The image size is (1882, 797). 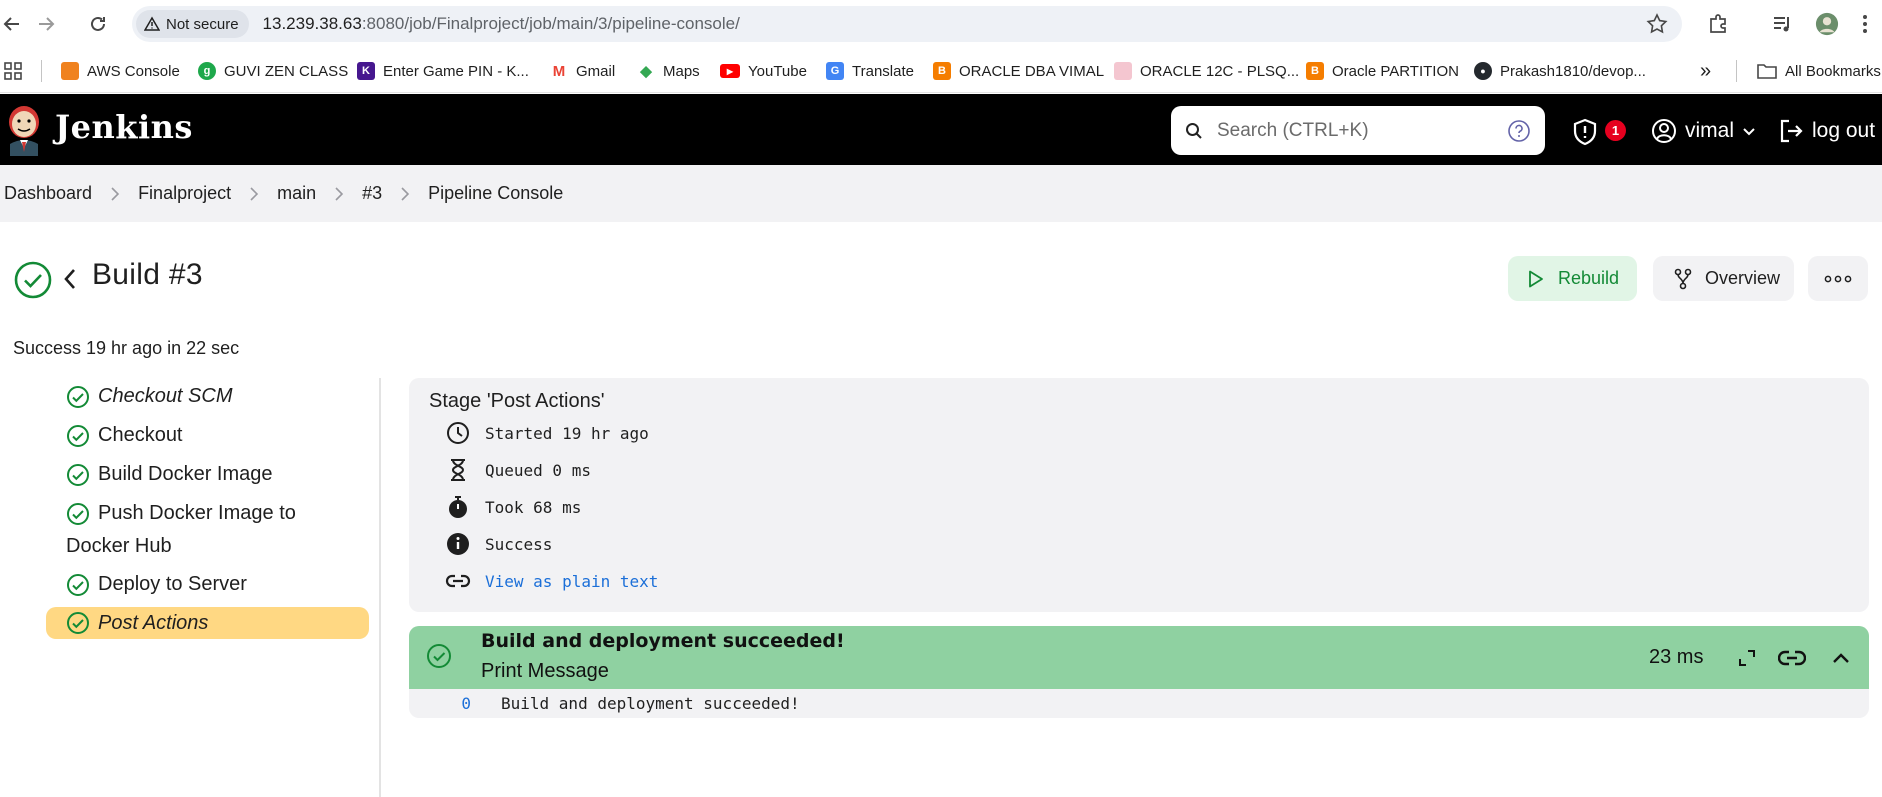 I want to click on bookmark-youtube: ▶ YouTube, so click(x=763, y=71).